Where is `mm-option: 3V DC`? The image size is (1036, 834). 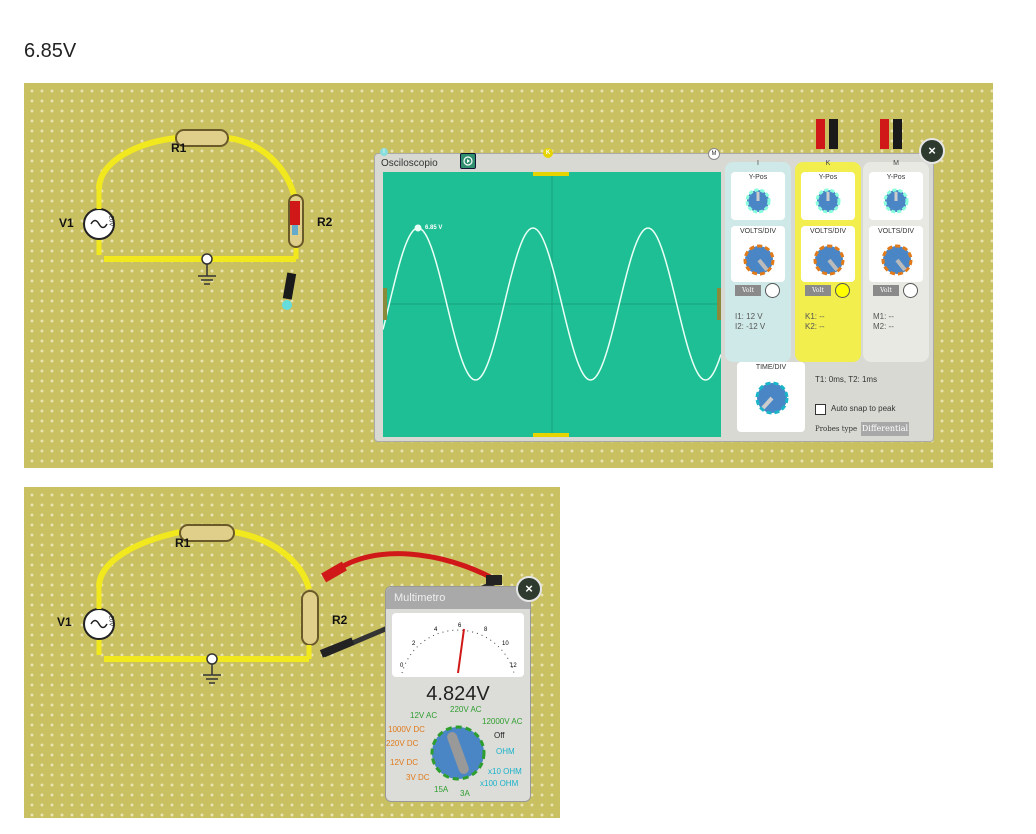 mm-option: 3V DC is located at coordinates (418, 777).